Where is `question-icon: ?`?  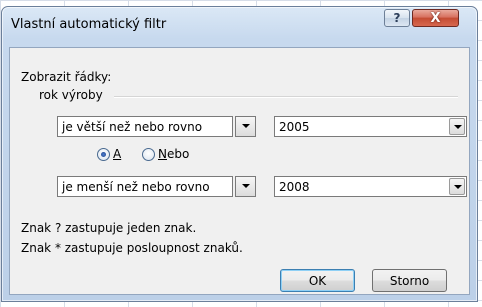 question-icon: ? is located at coordinates (397, 18).